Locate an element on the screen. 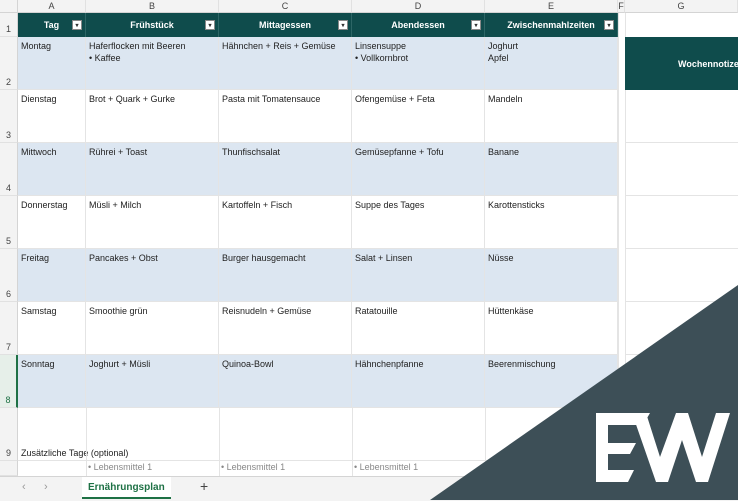 The image size is (738, 501). cell-lunch: Pasta mit Tomatensauce is located at coordinates (285, 116).